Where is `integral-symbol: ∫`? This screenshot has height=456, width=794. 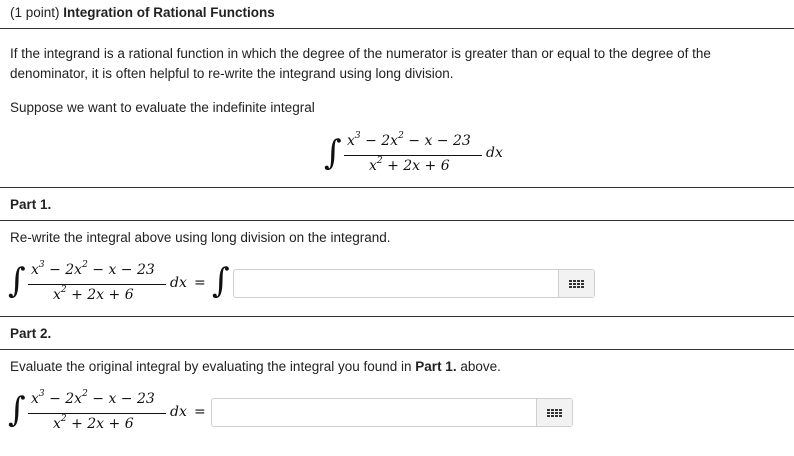
integral-symbol: ∫ is located at coordinates (333, 153).